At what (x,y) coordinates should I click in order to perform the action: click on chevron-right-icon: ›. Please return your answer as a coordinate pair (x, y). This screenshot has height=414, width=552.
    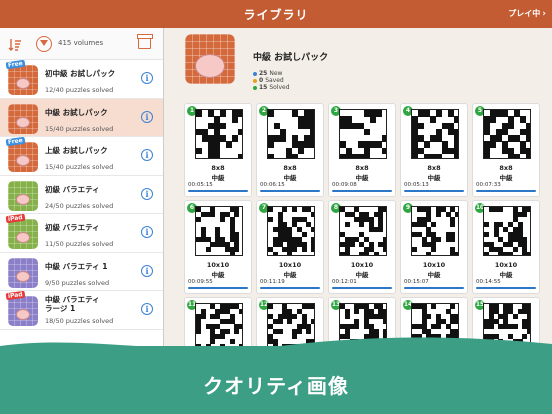
    Looking at the image, I should click on (544, 14).